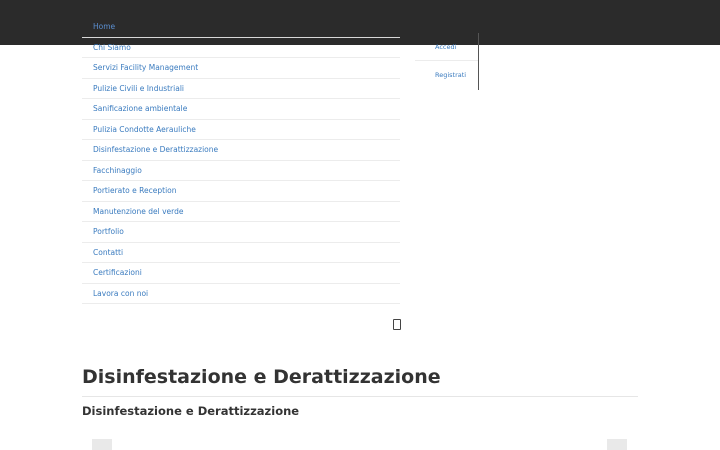 This screenshot has width=720, height=450. I want to click on nav-item: Home, so click(241, 27).